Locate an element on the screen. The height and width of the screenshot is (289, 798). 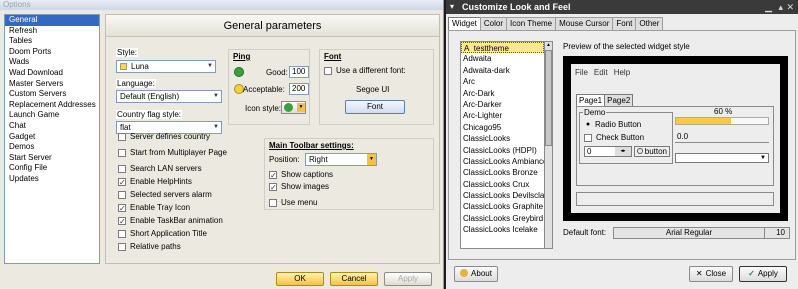
show-captions-checkbox: Show captions is located at coordinates (301, 174).